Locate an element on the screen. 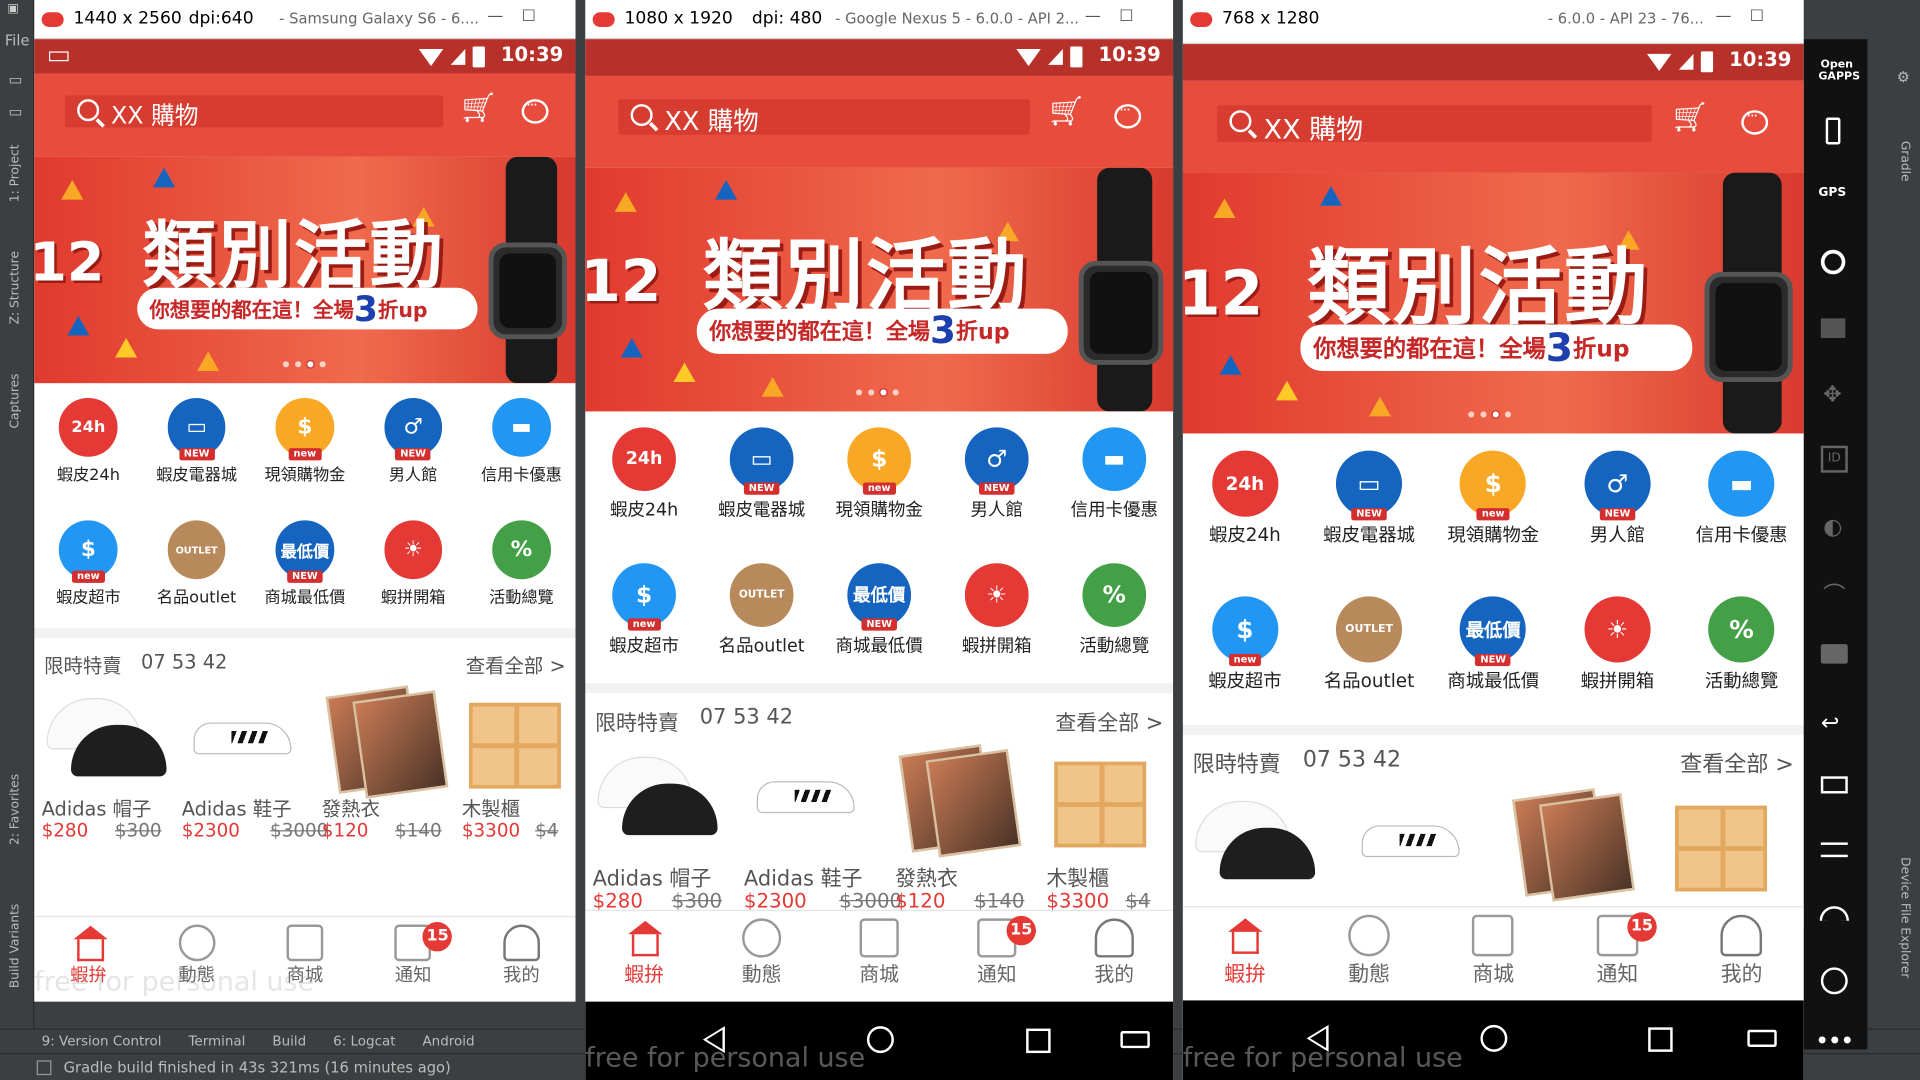  menu-icon is located at coordinates (1834, 850).